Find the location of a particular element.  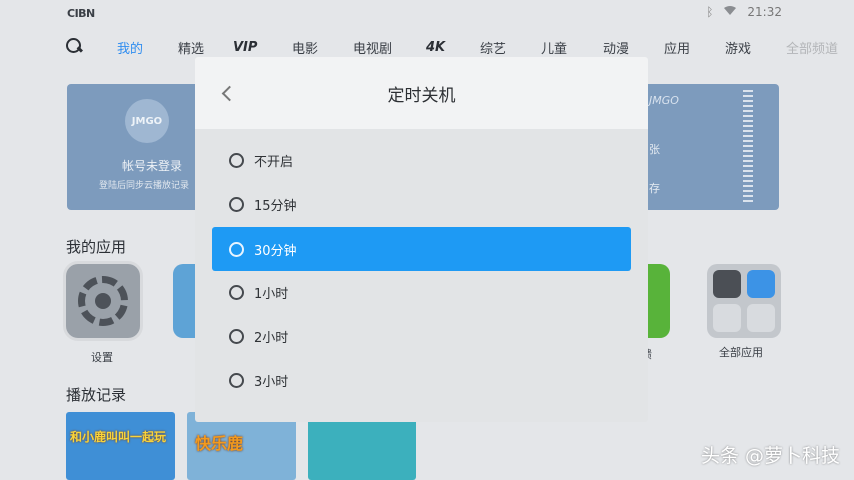

option-label: 3小时 is located at coordinates (271, 382).